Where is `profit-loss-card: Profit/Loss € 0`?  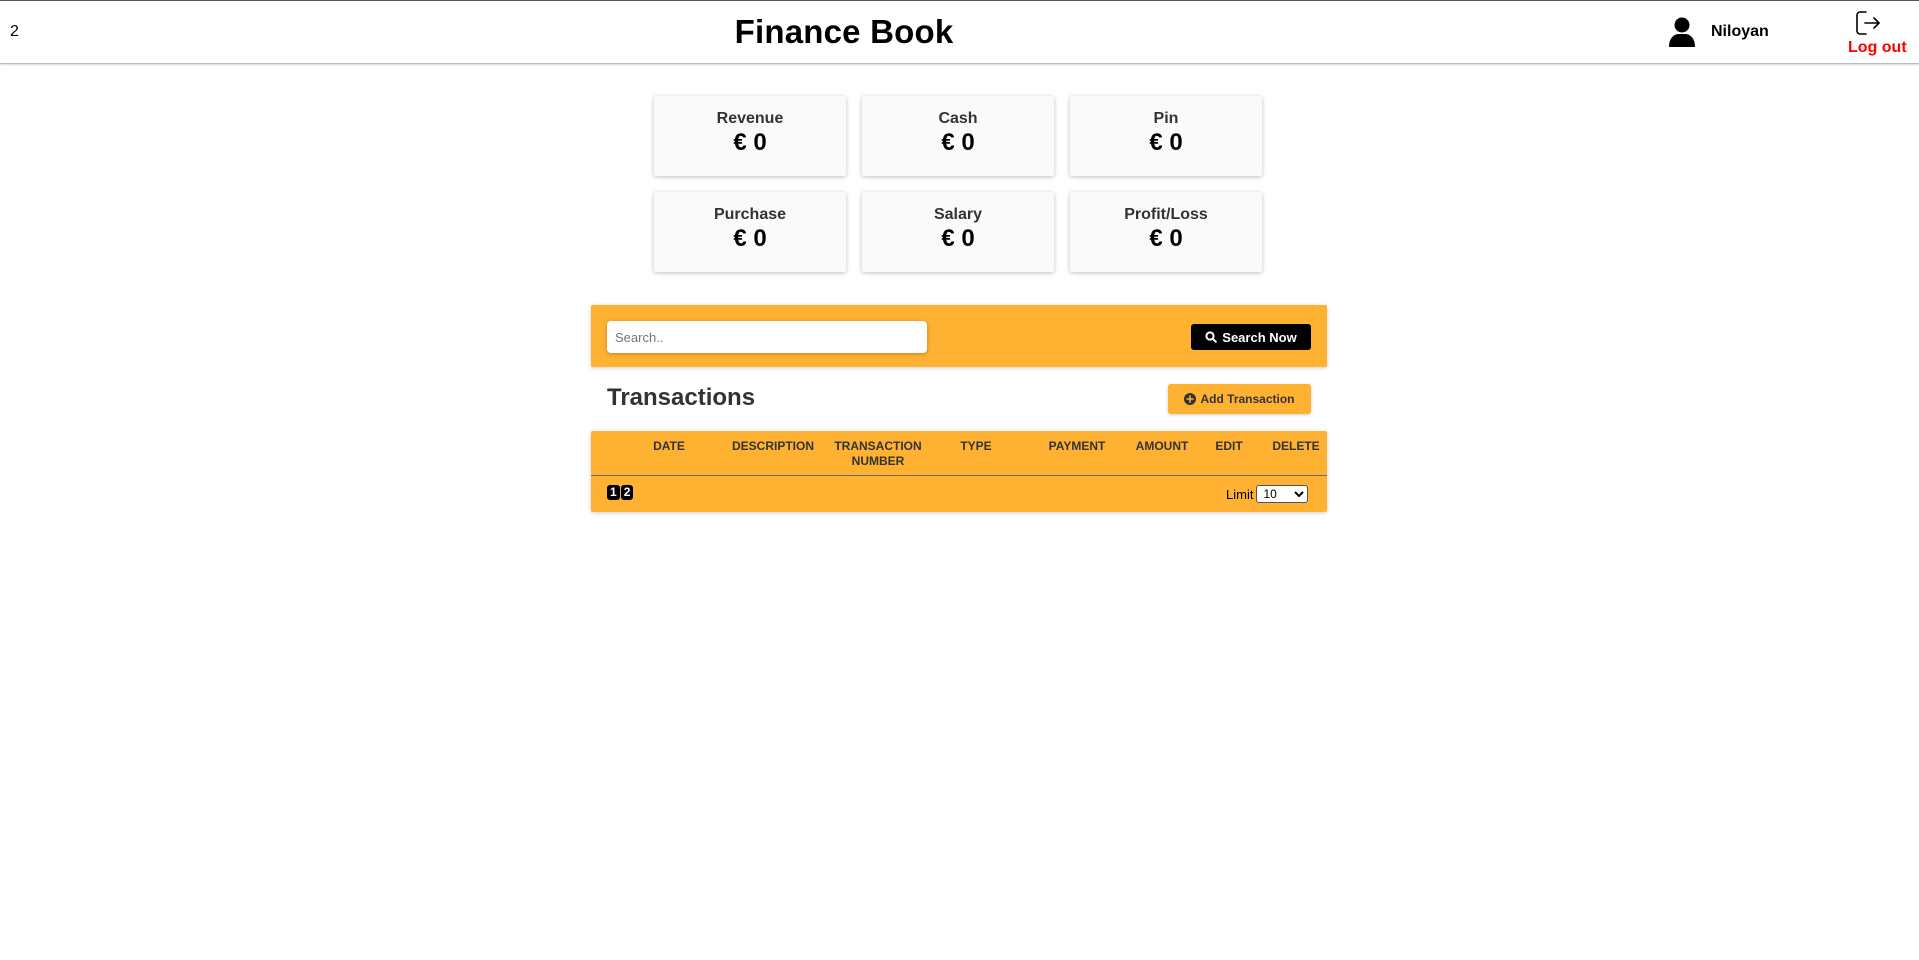 profit-loss-card: Profit/Loss € 0 is located at coordinates (1166, 232).